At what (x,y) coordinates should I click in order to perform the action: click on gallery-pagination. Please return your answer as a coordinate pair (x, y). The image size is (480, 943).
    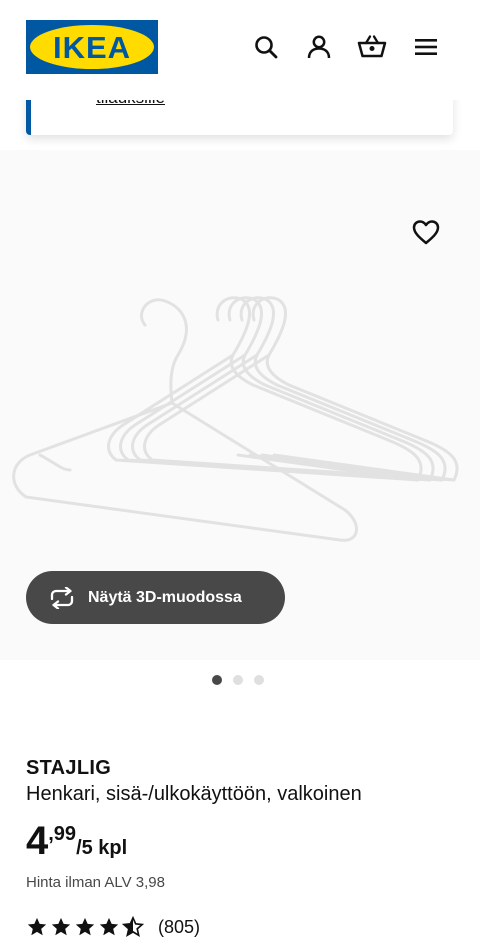
    Looking at the image, I should click on (238, 680).